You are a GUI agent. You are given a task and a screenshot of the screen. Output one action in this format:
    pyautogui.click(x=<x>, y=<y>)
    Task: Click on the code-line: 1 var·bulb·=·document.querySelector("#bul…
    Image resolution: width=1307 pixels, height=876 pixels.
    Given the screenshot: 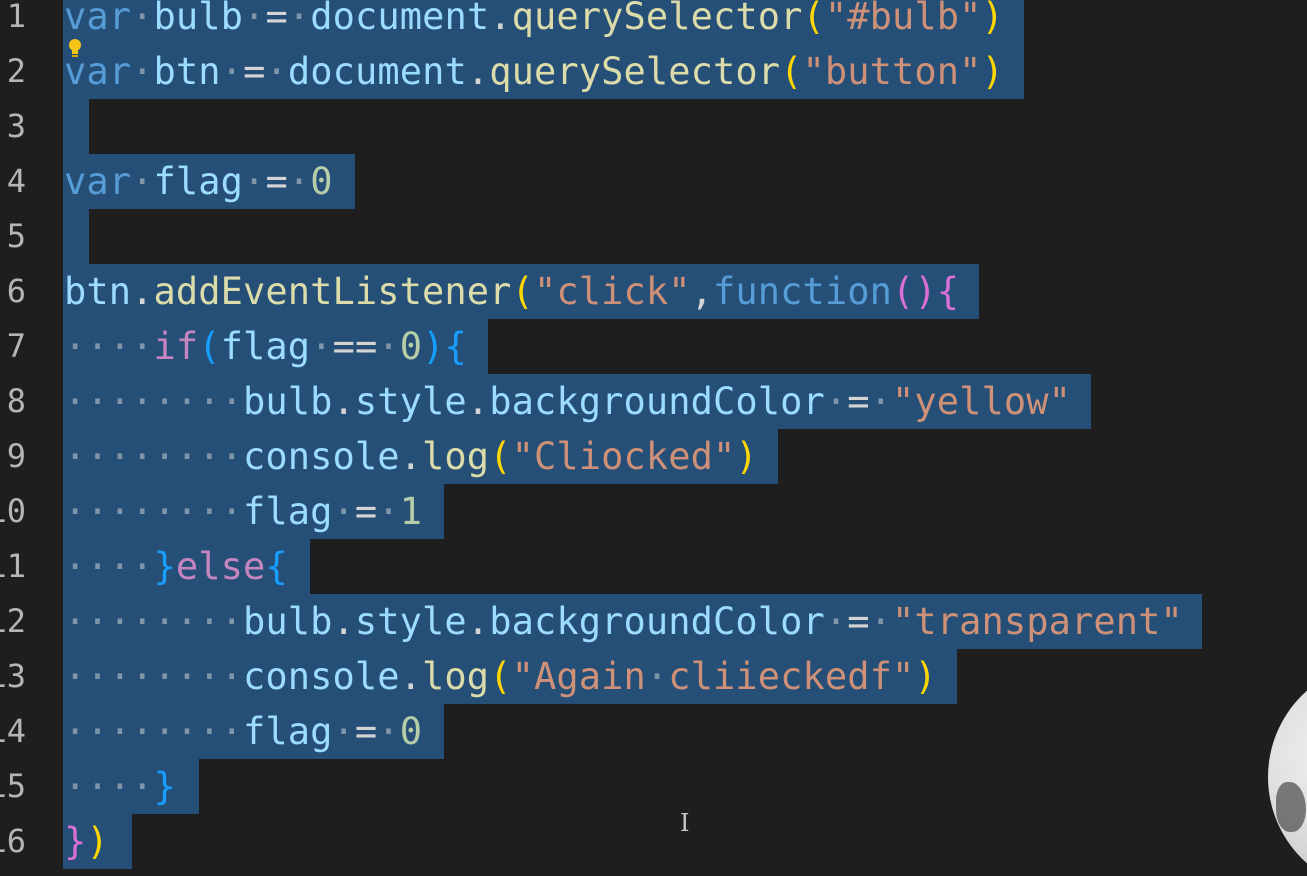 What is the action you would take?
    pyautogui.click(x=653, y=22)
    